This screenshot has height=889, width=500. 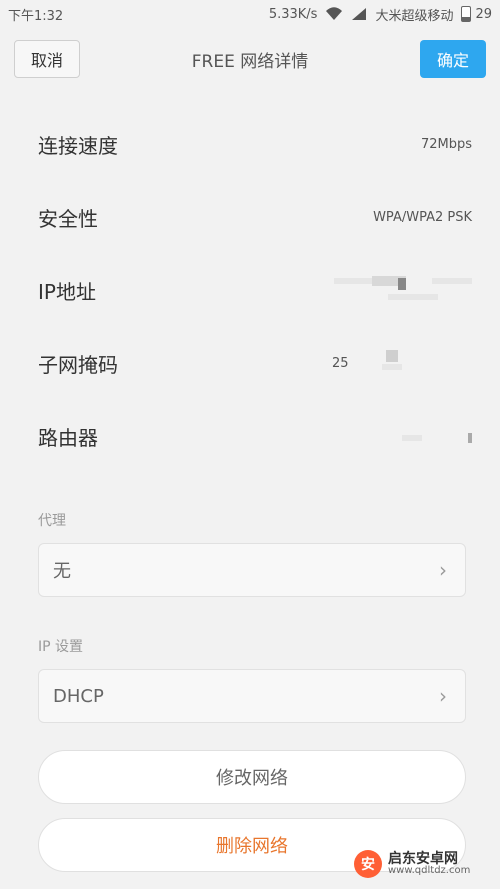 I want to click on watermark-logo-icon: 安, so click(x=368, y=864).